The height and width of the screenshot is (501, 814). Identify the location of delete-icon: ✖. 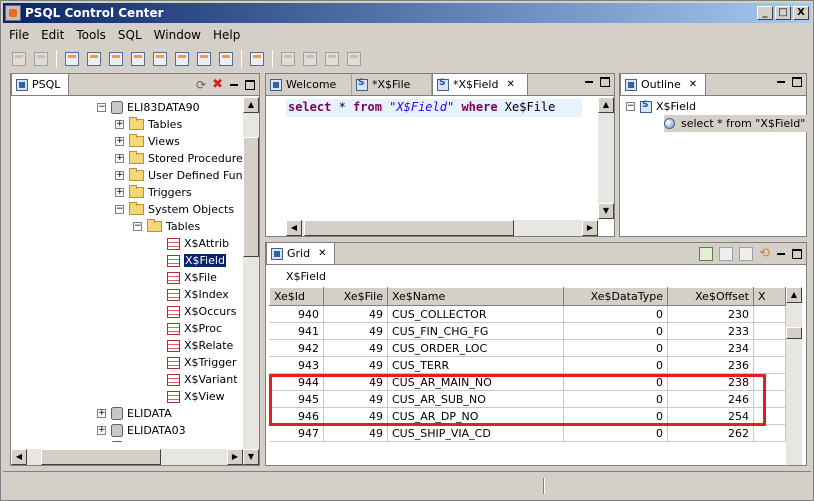
(217, 84).